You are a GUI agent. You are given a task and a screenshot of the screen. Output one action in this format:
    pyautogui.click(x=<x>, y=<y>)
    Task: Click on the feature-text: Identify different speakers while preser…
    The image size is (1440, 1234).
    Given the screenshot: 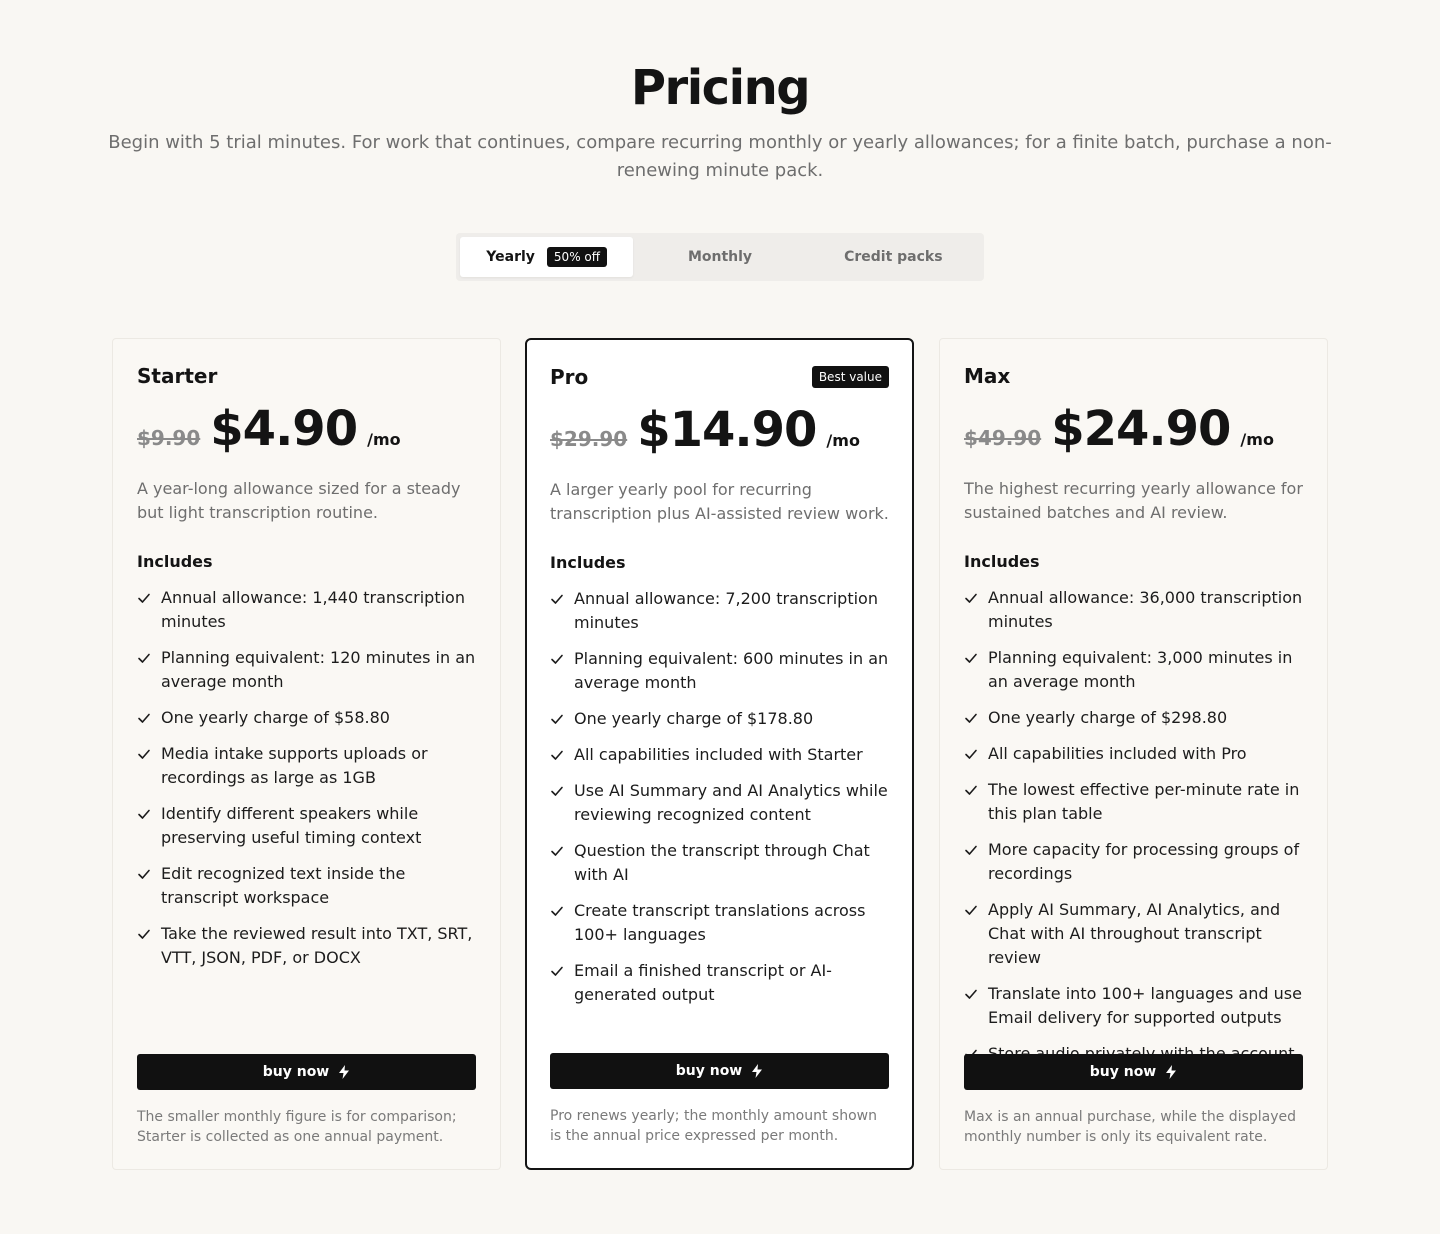 What is the action you would take?
    pyautogui.click(x=291, y=825)
    